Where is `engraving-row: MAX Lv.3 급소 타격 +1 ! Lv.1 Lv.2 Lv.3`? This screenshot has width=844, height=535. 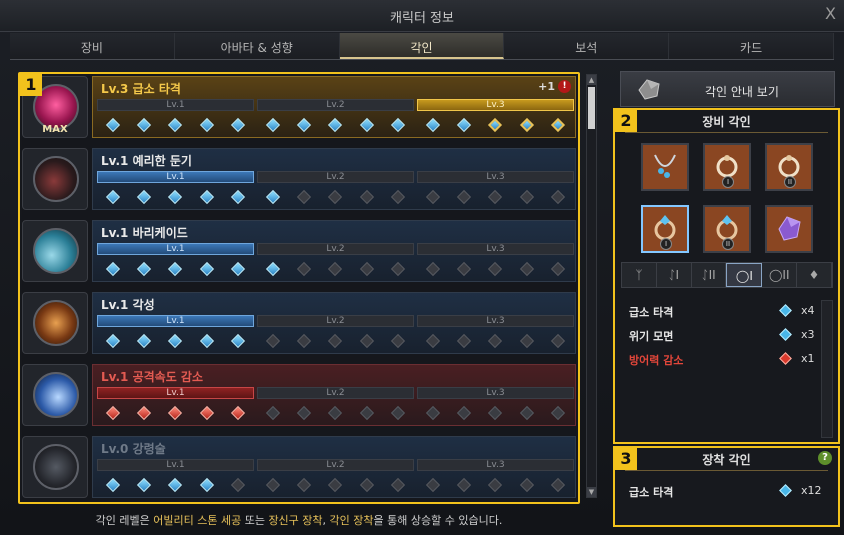
engraving-row: MAX Lv.3 급소 타격 +1 ! Lv.1 Lv.2 Lv.3 is located at coordinates (299, 106).